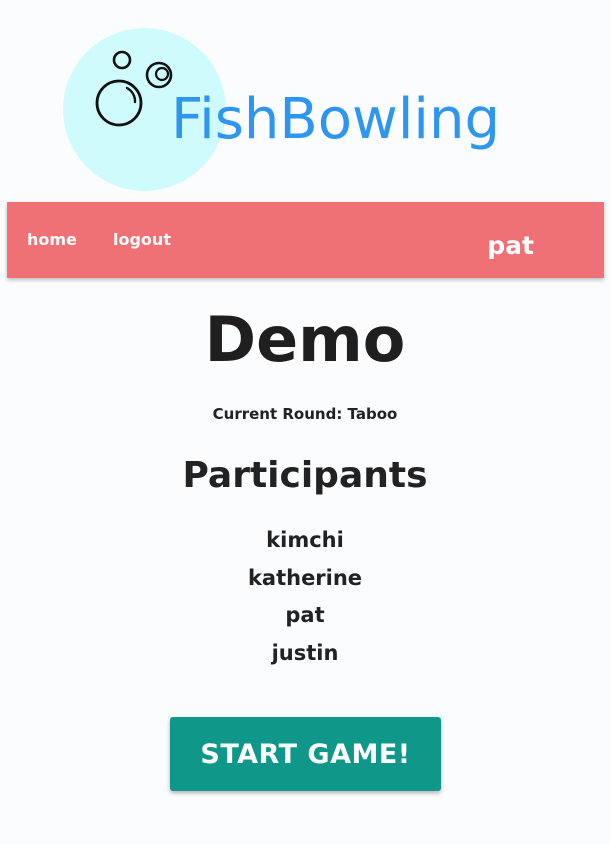 This screenshot has width=610, height=844. I want to click on navbar: home logout pat, so click(305, 240).